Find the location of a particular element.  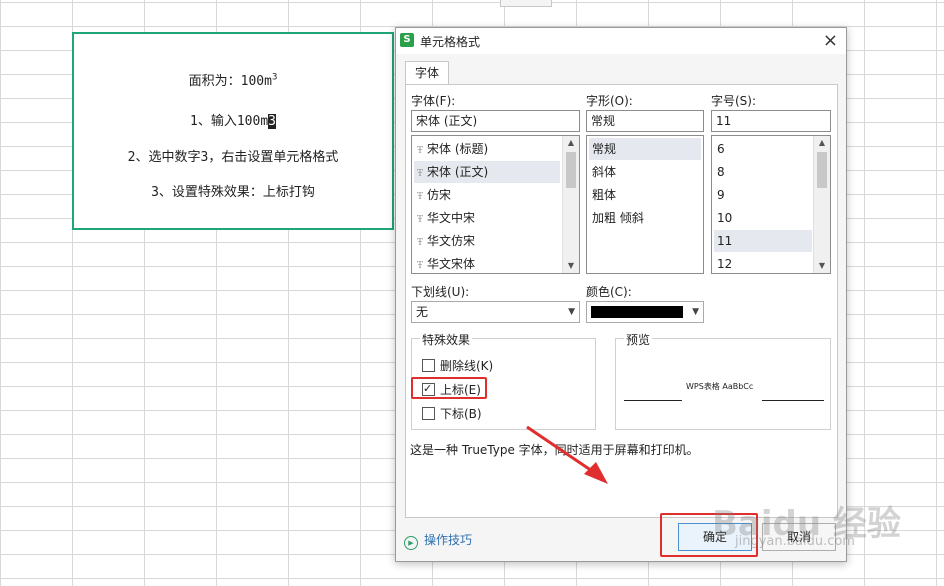

baidu-watermark-url: jingyan.baidu.com is located at coordinates (795, 541).